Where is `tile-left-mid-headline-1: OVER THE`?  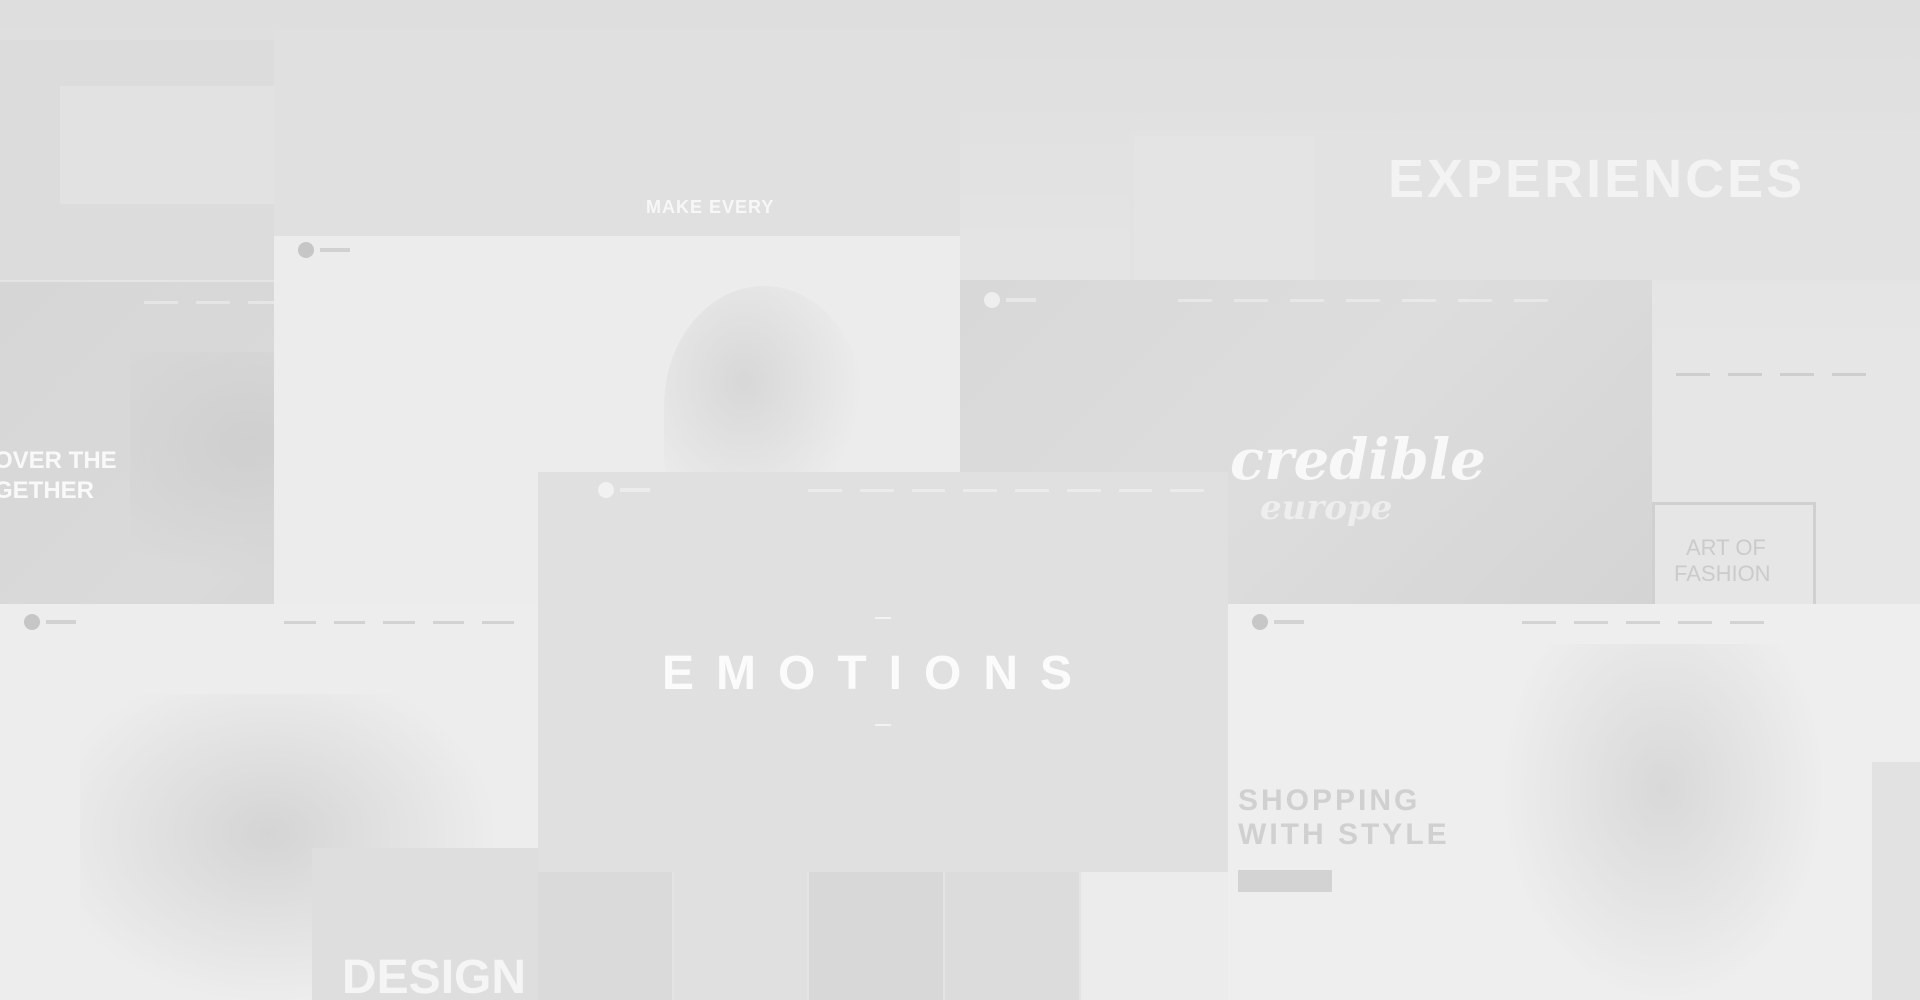
tile-left-mid-headline-1: OVER THE is located at coordinates (58, 460).